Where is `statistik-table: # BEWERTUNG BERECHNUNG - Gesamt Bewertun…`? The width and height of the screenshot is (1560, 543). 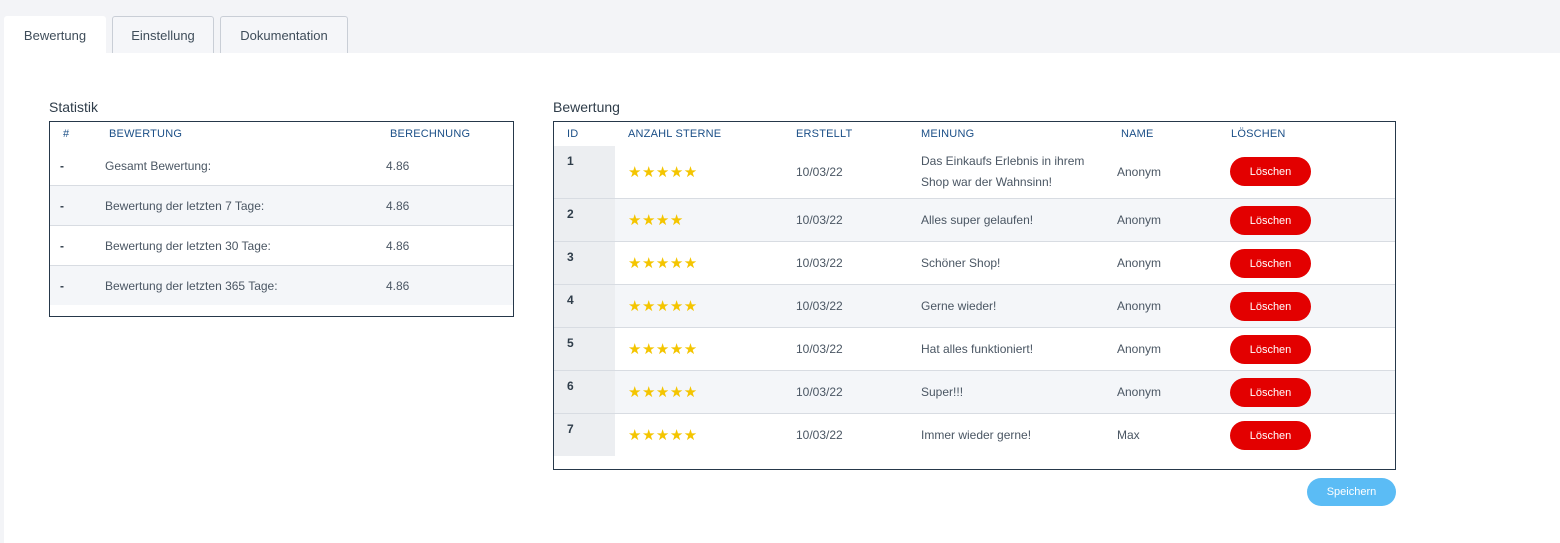 statistik-table: # BEWERTUNG BERECHNUNG - Gesamt Bewertun… is located at coordinates (281, 219).